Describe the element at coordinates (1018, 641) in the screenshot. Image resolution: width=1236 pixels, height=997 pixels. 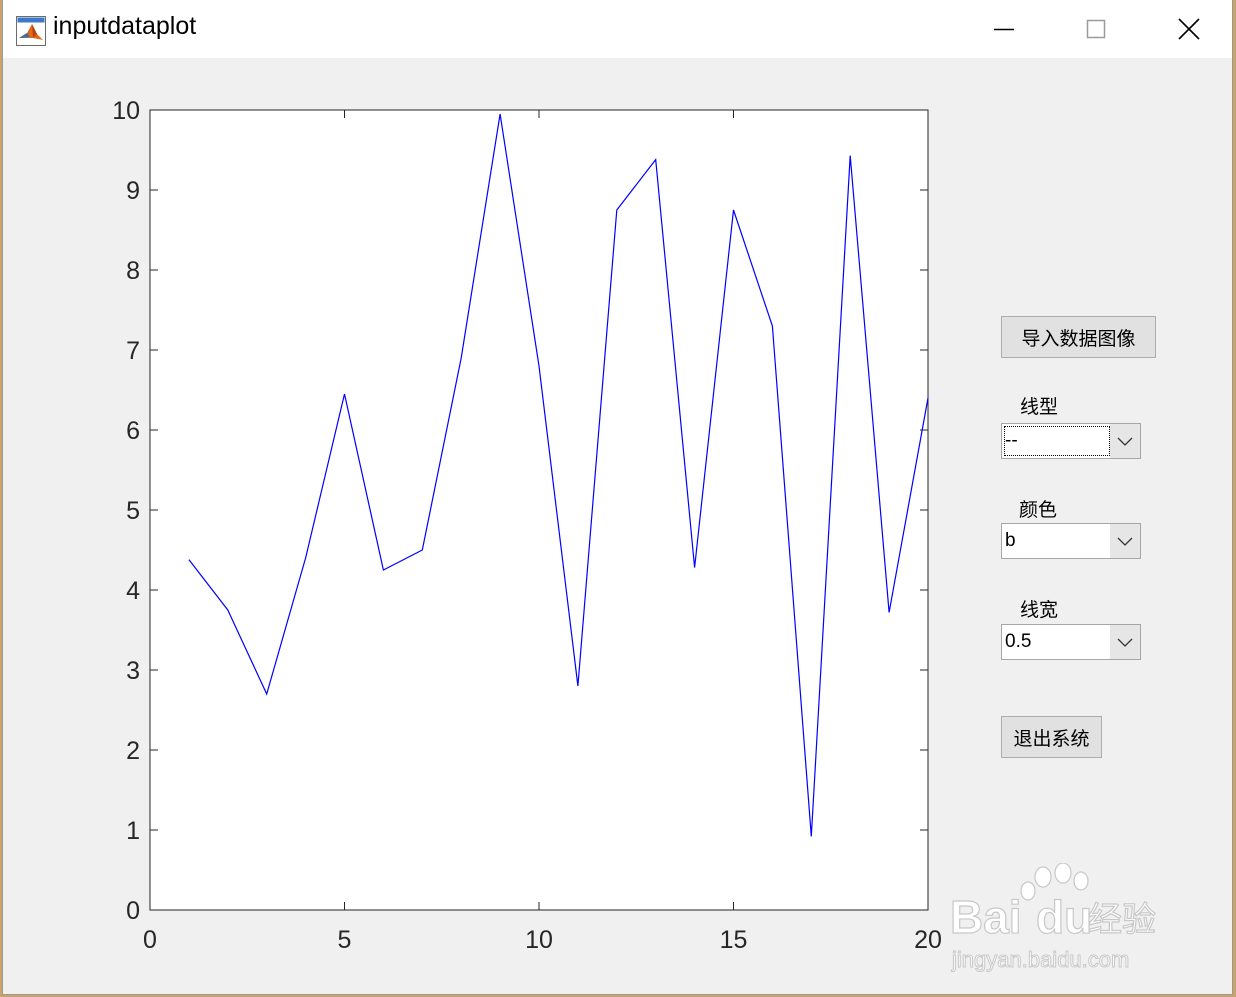
I see `linewidth-value: 0.5` at that location.